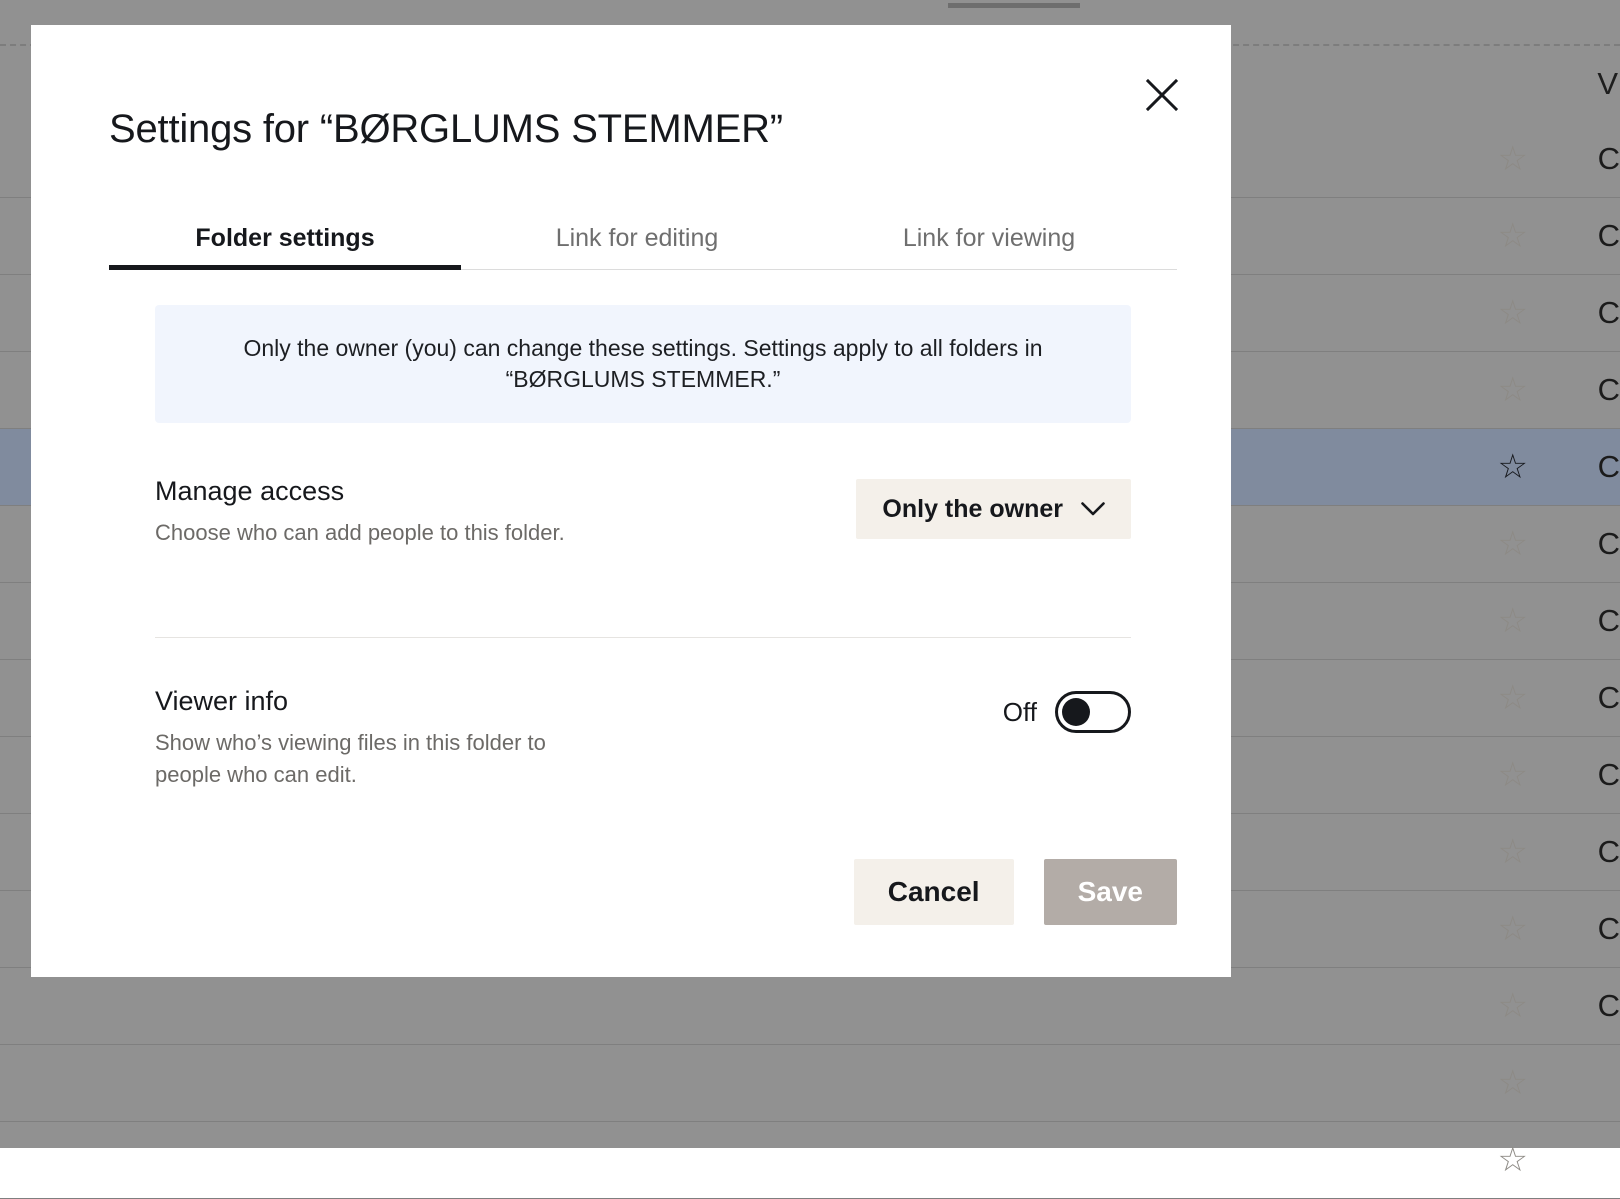  Describe the element at coordinates (446, 129) in the screenshot. I see `page-title: Settings for “BØRGLUMS STEMMER”` at that location.